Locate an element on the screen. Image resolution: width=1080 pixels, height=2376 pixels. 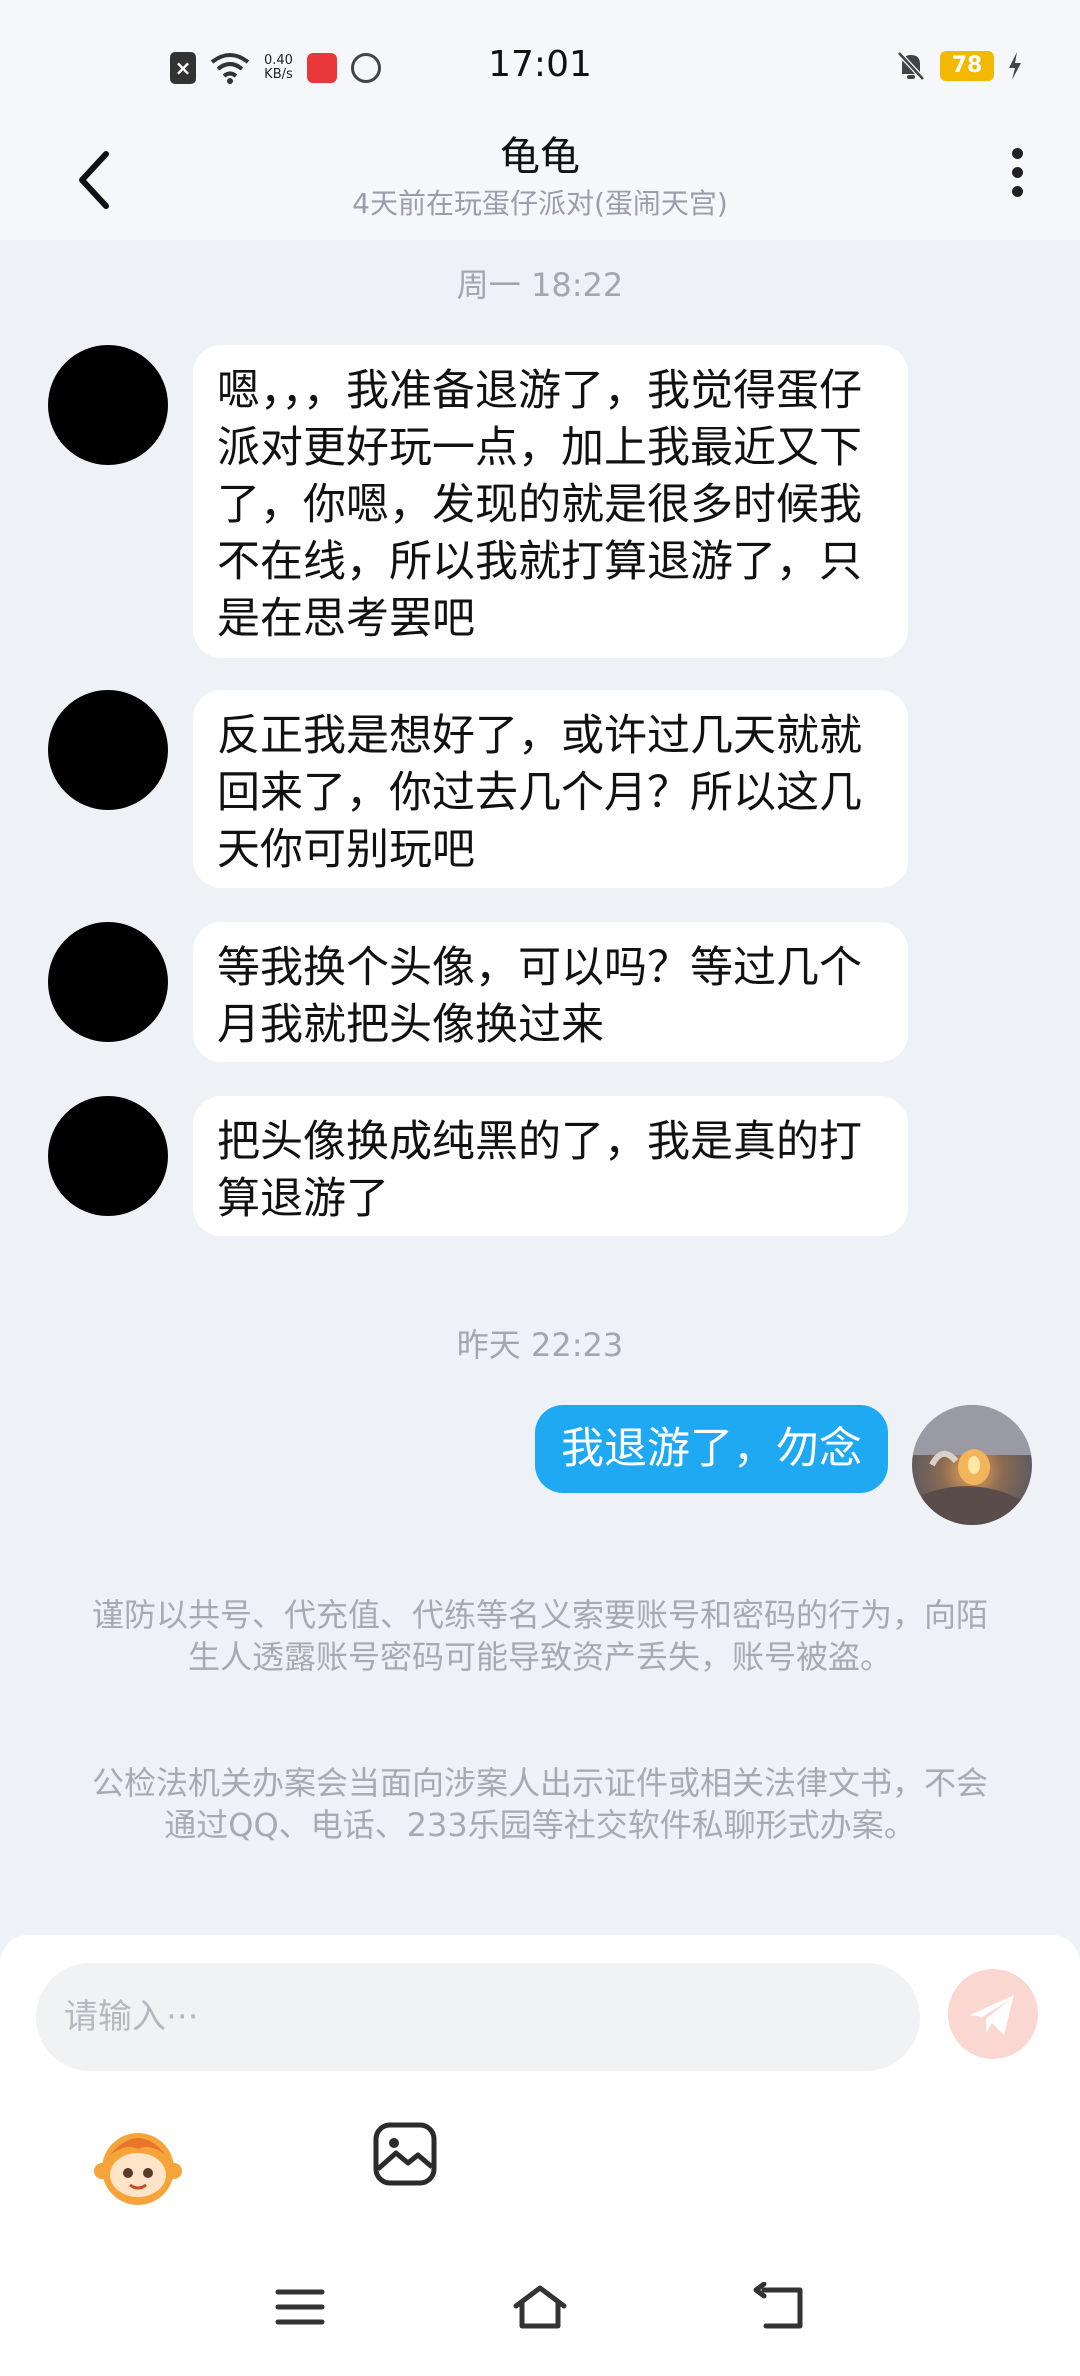
emoji-button is located at coordinates (138, 2163).